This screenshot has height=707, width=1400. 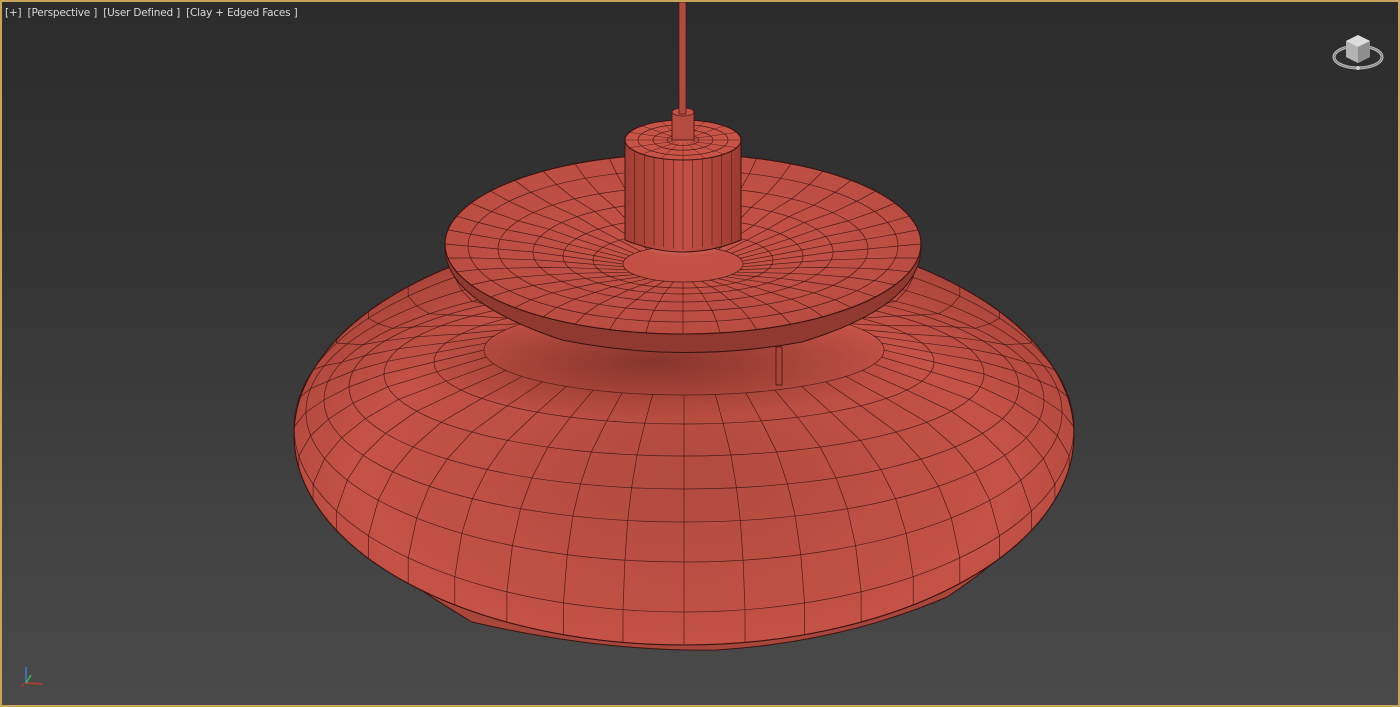 I want to click on support-rod, so click(x=779, y=366).